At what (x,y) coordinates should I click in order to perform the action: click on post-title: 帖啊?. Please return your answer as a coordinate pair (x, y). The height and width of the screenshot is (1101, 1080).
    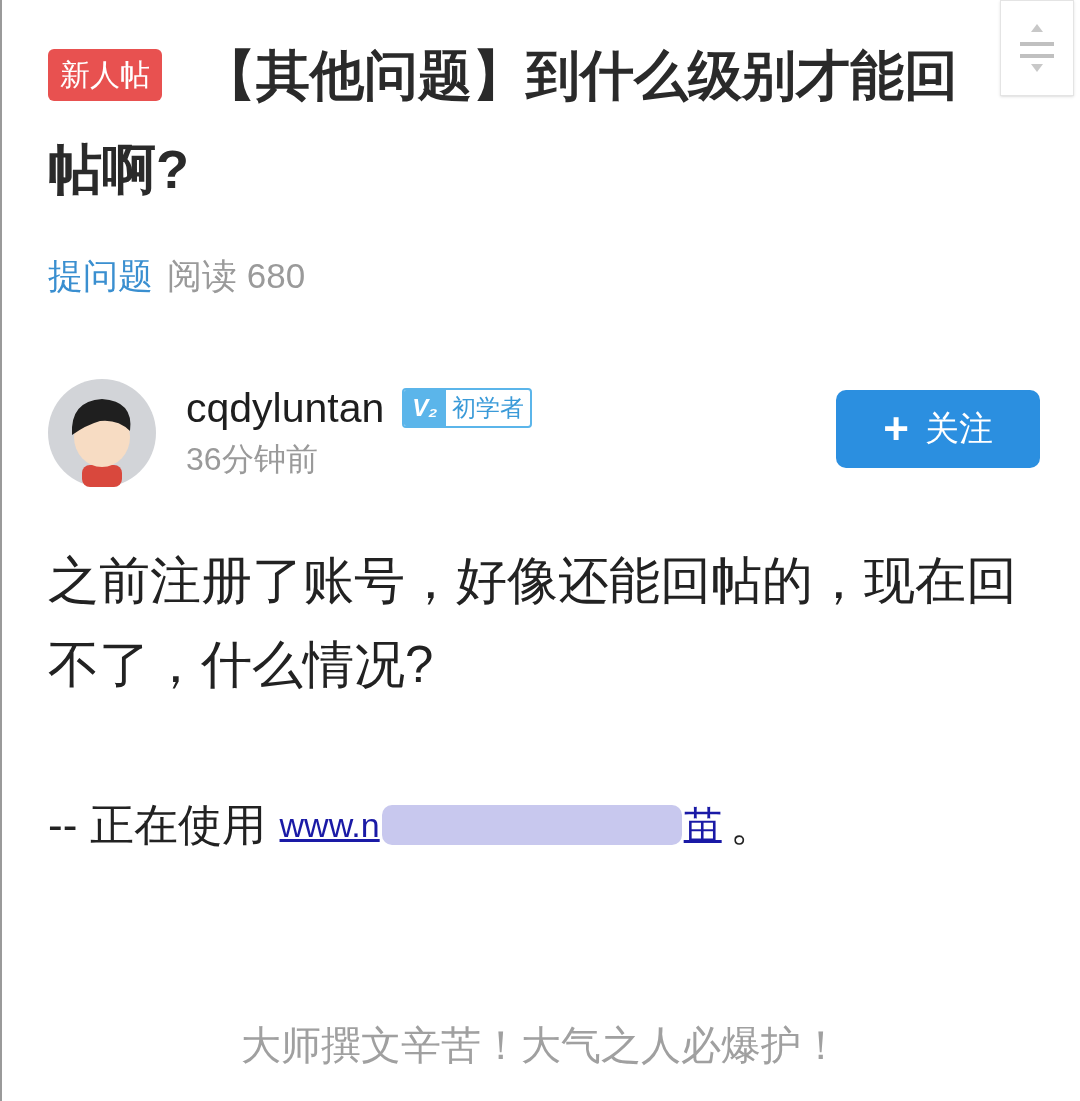
    Looking at the image, I should click on (119, 169).